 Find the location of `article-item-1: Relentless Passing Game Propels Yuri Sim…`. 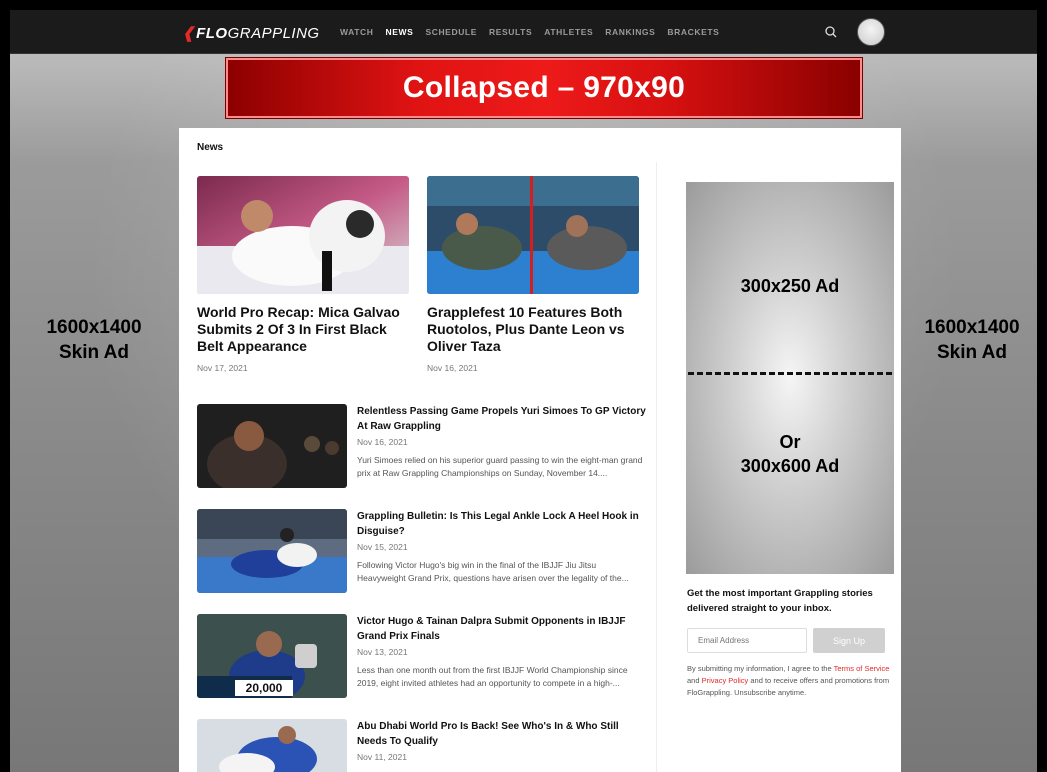

article-item-1: Relentless Passing Game Propels Yuri Sim… is located at coordinates (422, 449).